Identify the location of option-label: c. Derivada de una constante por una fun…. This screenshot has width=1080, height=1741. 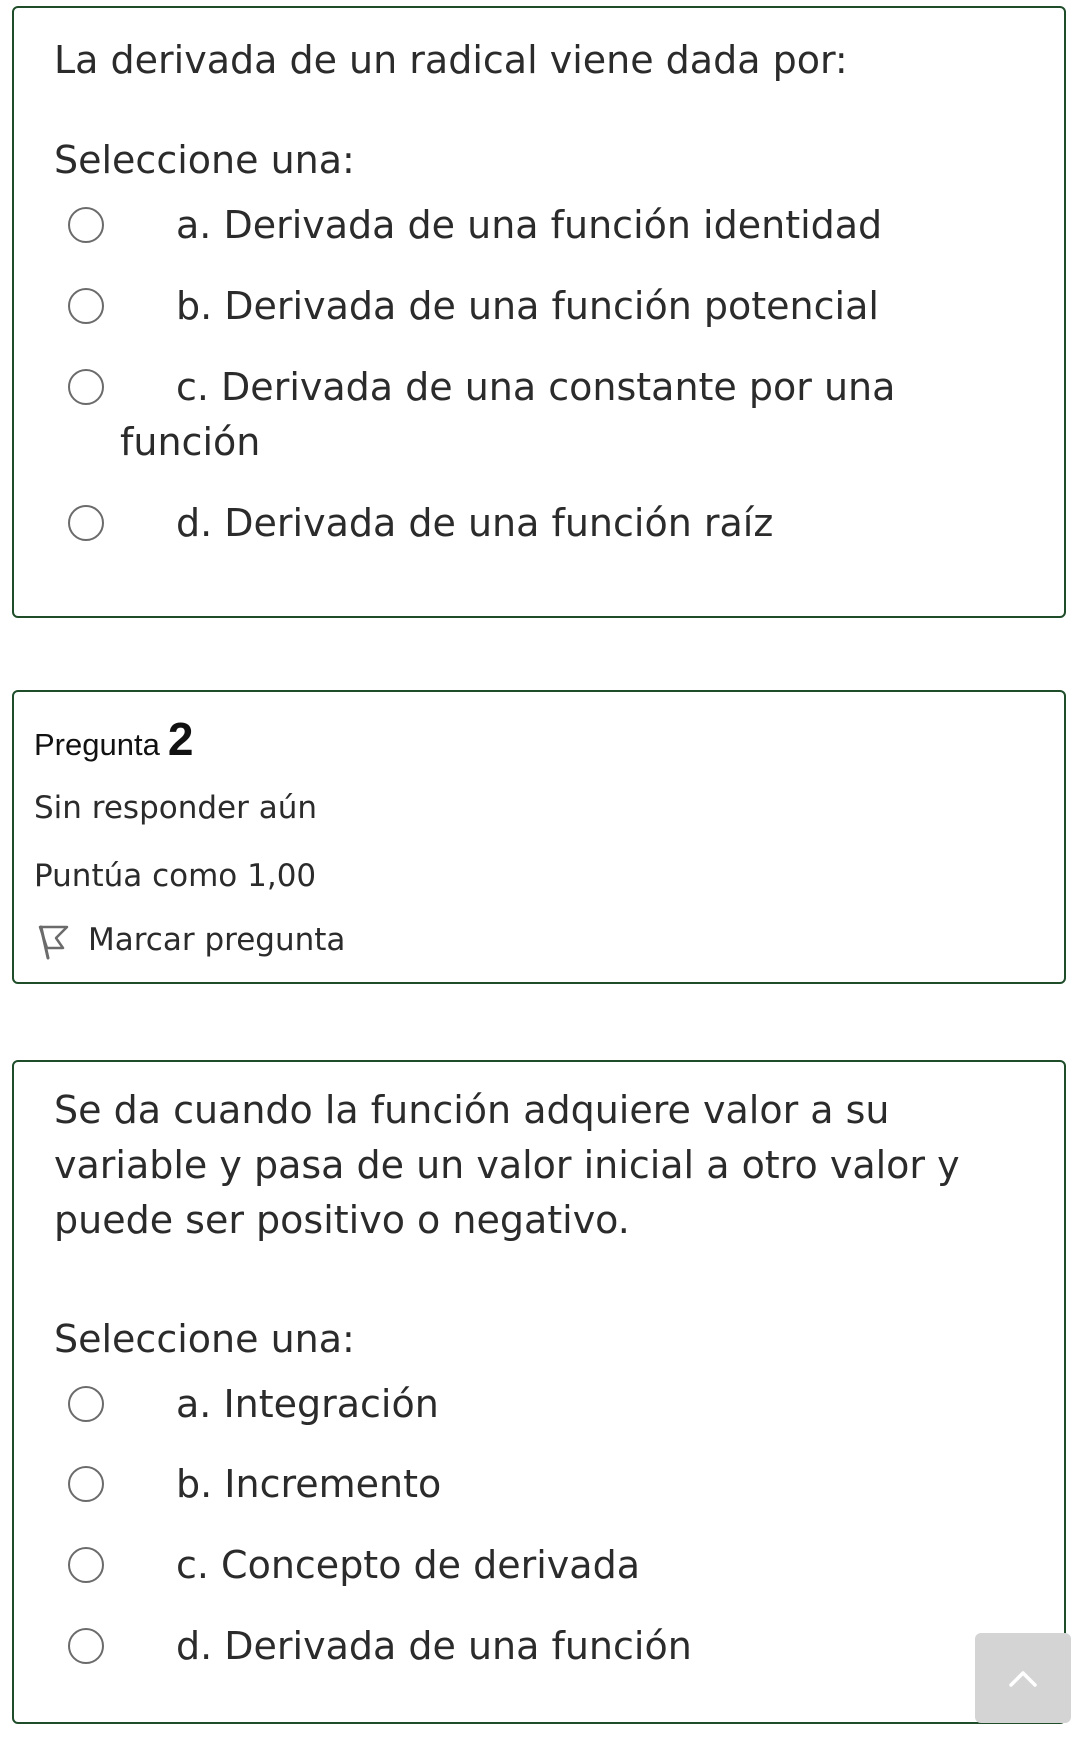
(508, 414).